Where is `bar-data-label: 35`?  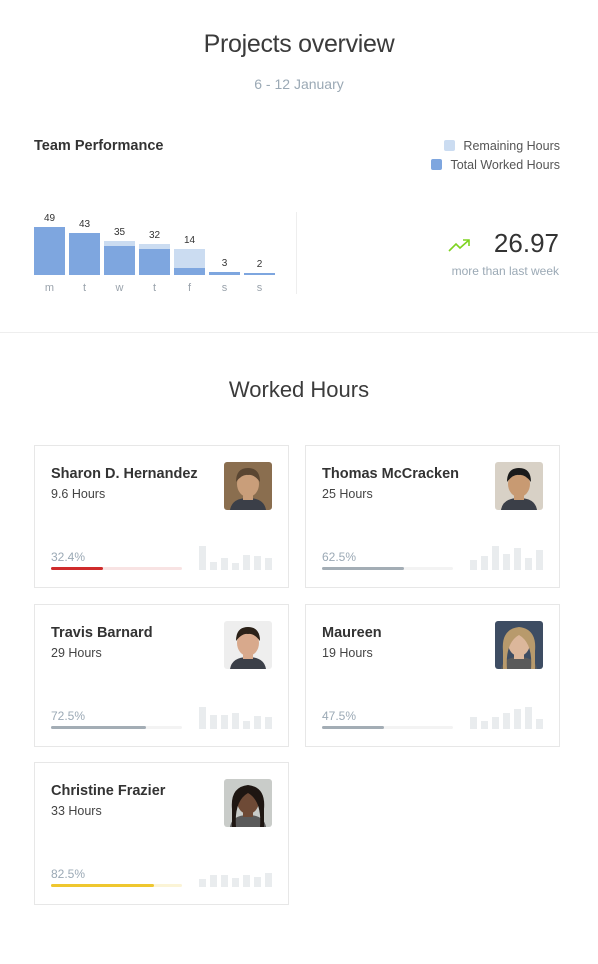 bar-data-label: 35 is located at coordinates (119, 232).